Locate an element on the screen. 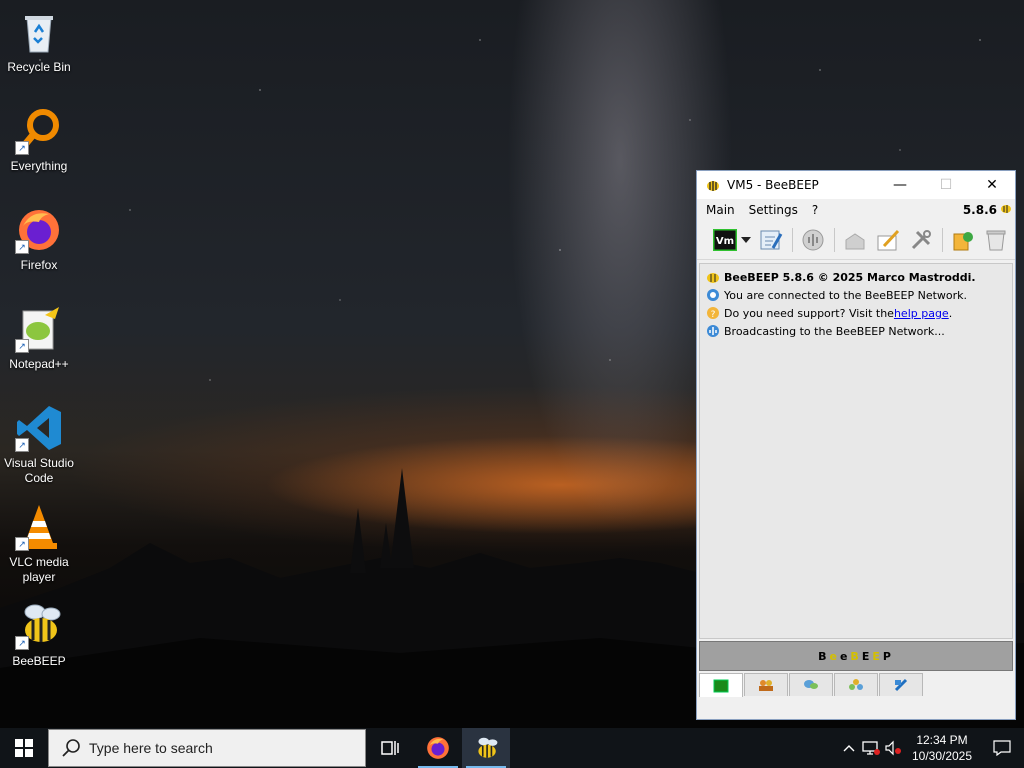 The image size is (1024, 768). menu-main: Main is located at coordinates (720, 210).